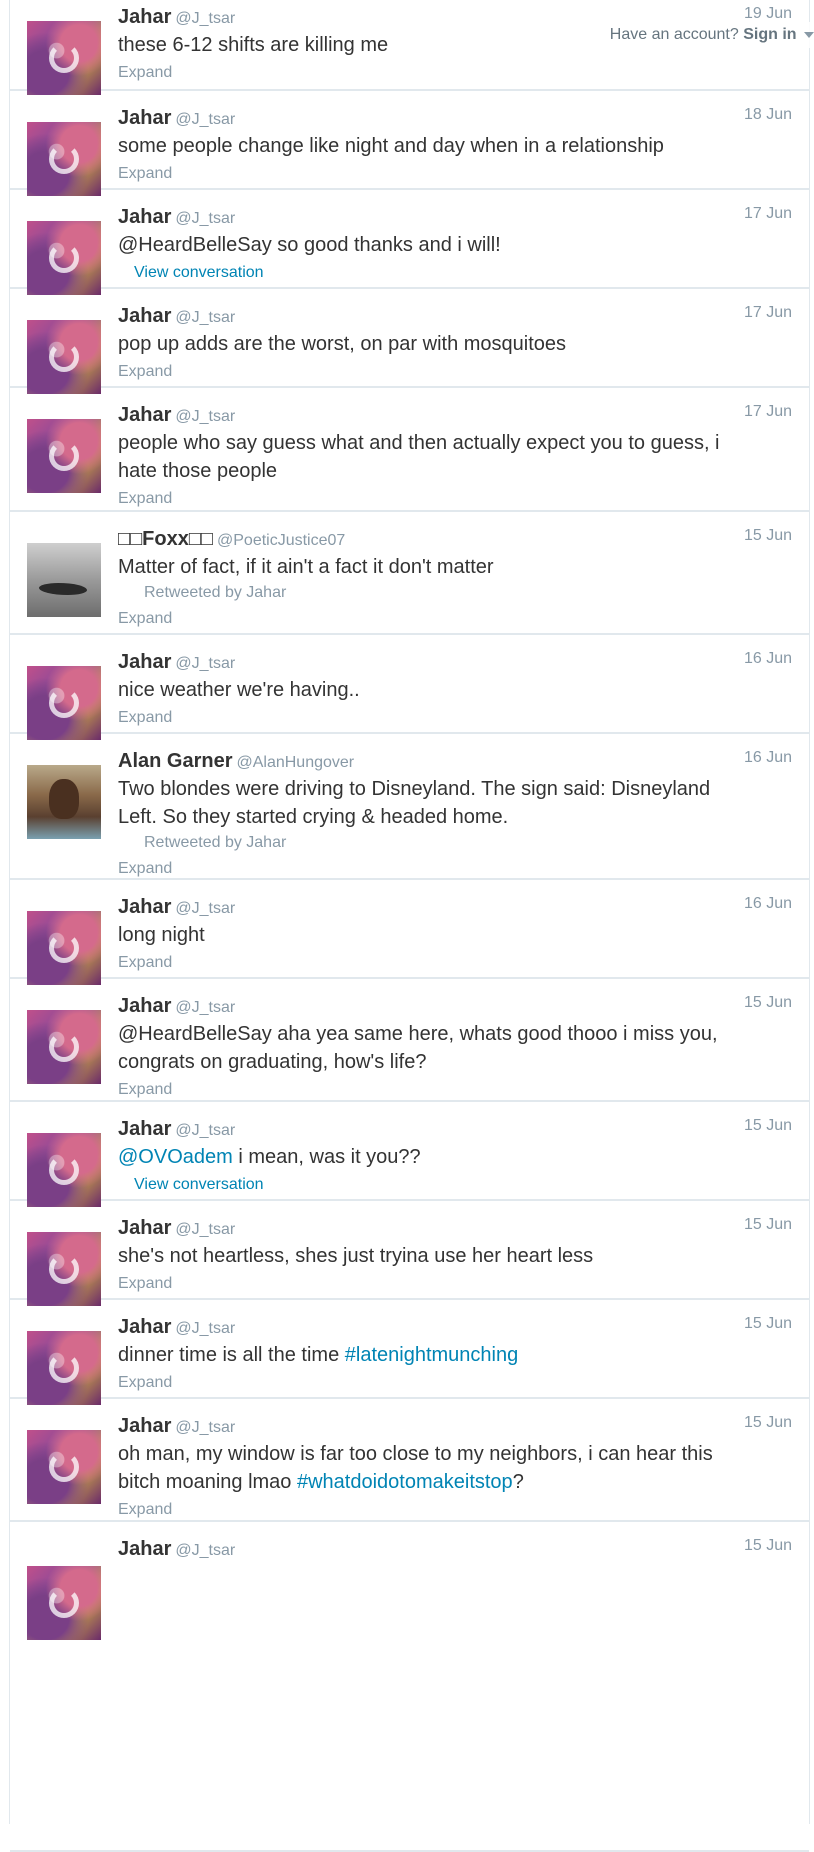 This screenshot has height=1852, width=814. I want to click on tweet-timestamp: 19 Jun, so click(768, 14).